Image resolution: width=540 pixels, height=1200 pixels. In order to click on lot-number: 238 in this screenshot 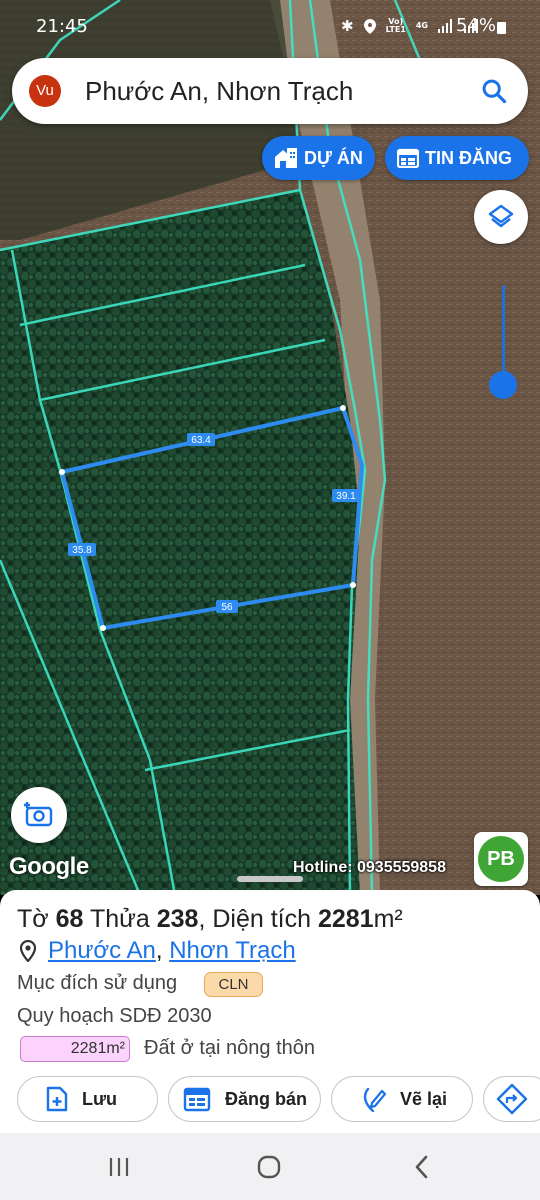, I will do `click(177, 919)`.